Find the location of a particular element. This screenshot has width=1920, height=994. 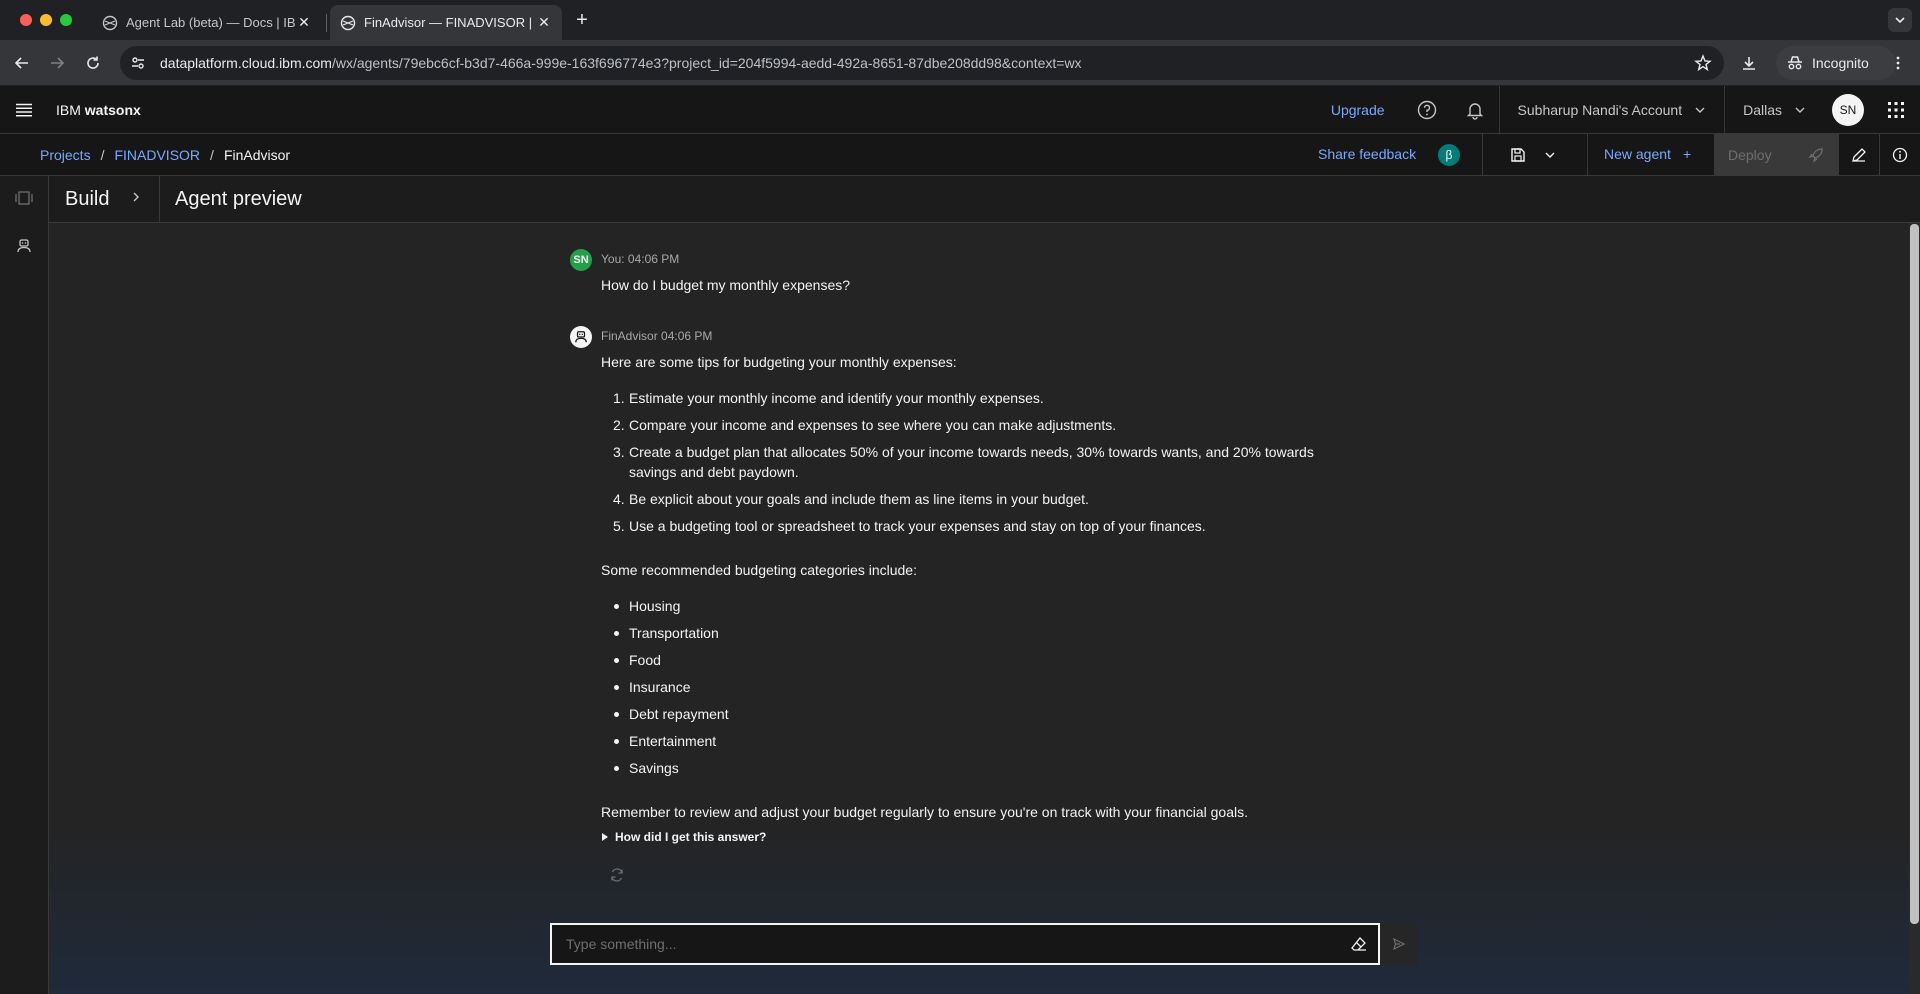

build-panel-icon is located at coordinates (24, 198).